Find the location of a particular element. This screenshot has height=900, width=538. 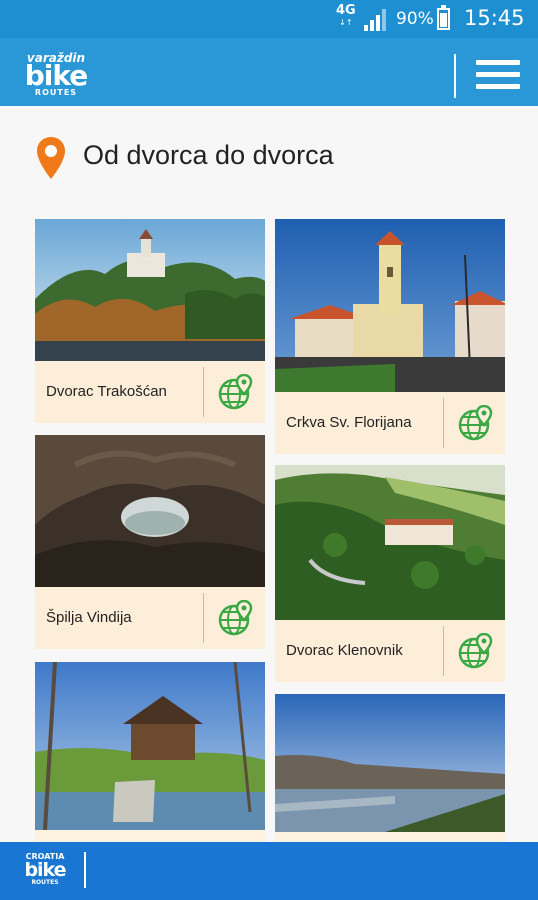

card-dvorac-trakoscan: Dvorac Trakošćan is located at coordinates (150, 321).